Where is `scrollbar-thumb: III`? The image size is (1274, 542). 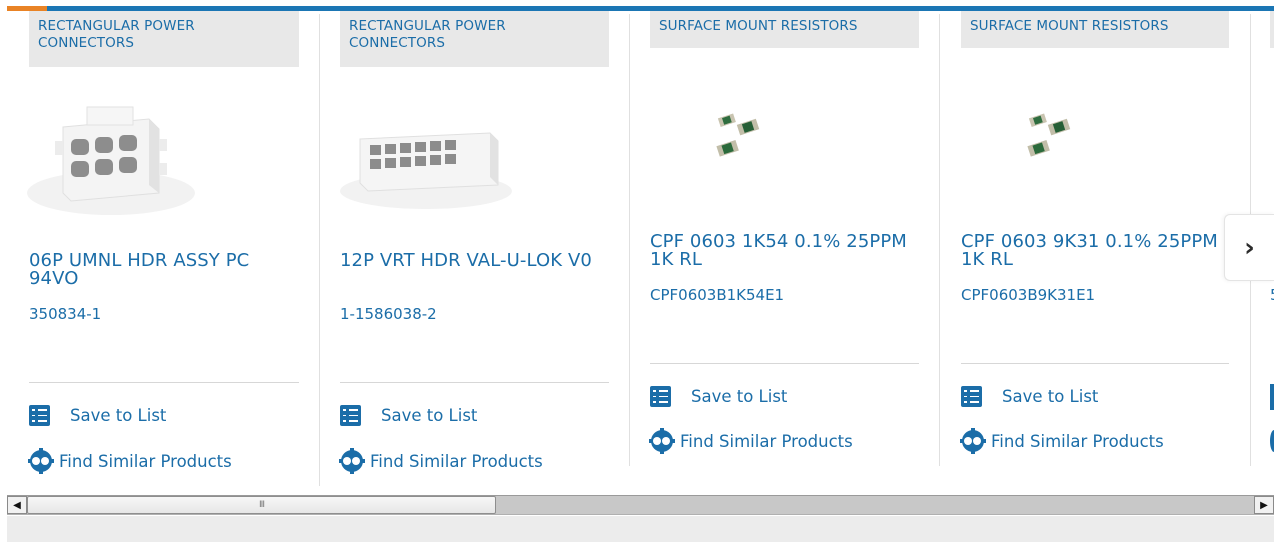 scrollbar-thumb: III is located at coordinates (261, 505).